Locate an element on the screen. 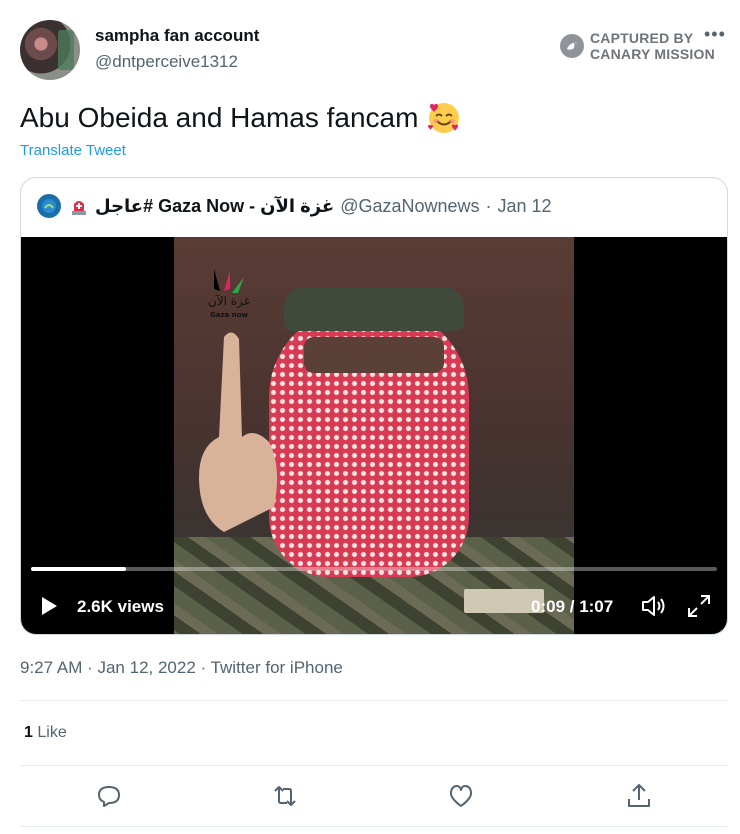 The image size is (740, 834). tweet-actions is located at coordinates (374, 796).